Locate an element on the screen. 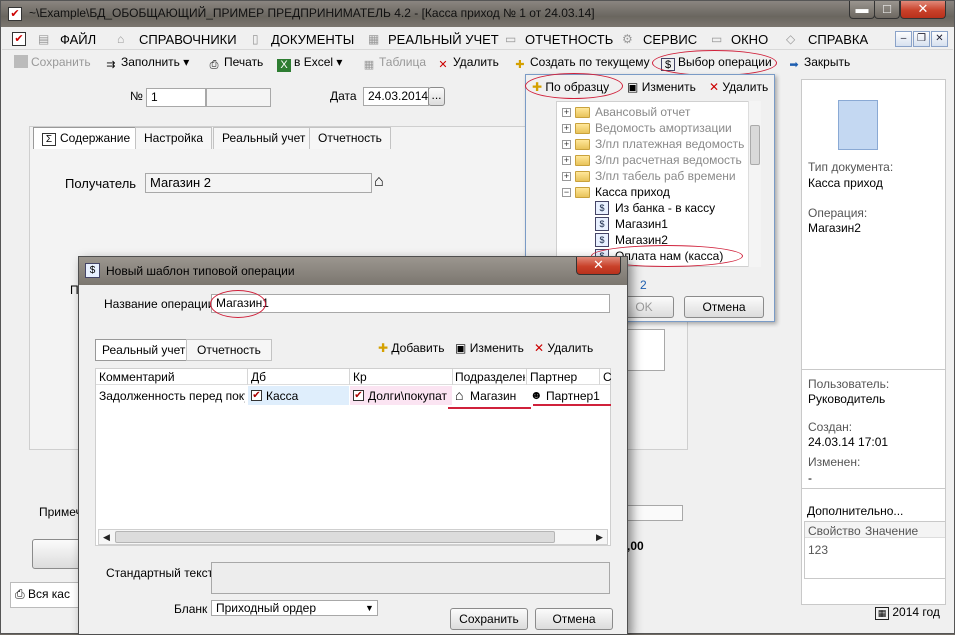 The height and width of the screenshot is (635, 955). col-partner: Партнер is located at coordinates (564, 377).